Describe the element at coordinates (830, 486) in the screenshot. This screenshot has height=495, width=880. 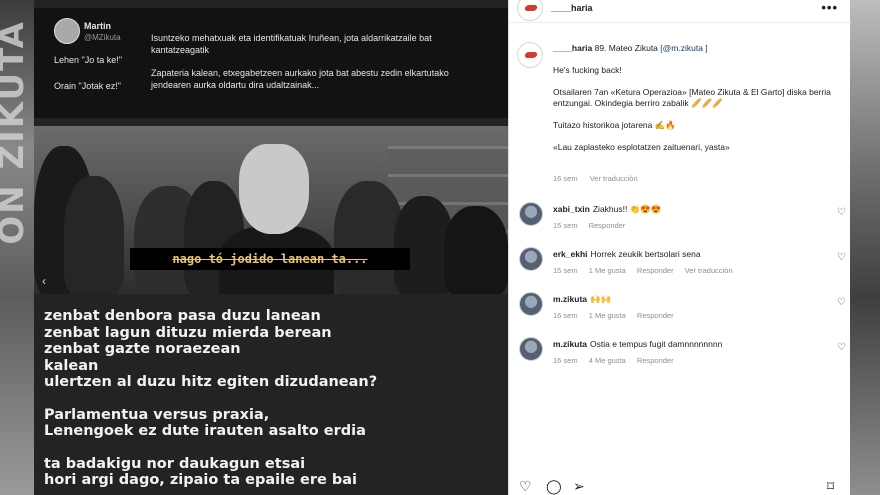
I see `bookmark-icon: ⌑` at that location.